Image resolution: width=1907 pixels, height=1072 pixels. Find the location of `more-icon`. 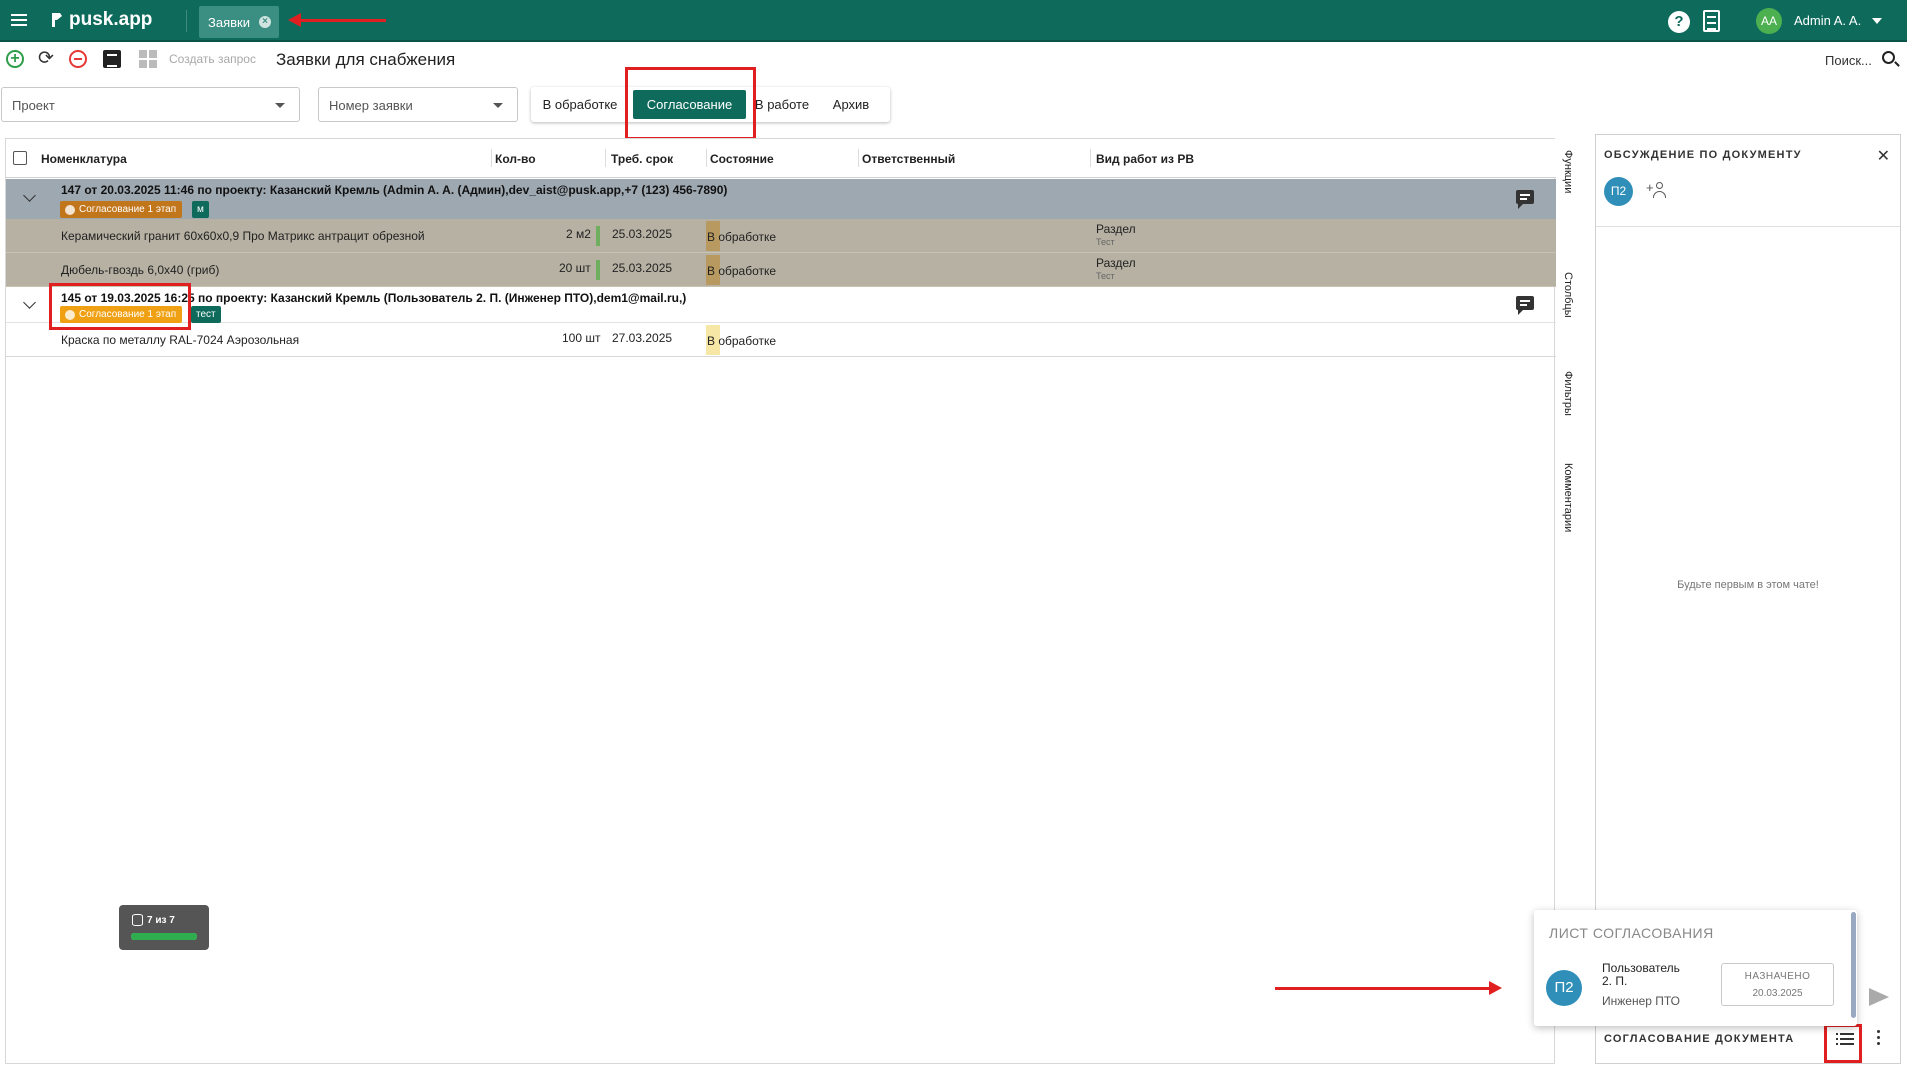

more-icon is located at coordinates (1879, 1038).